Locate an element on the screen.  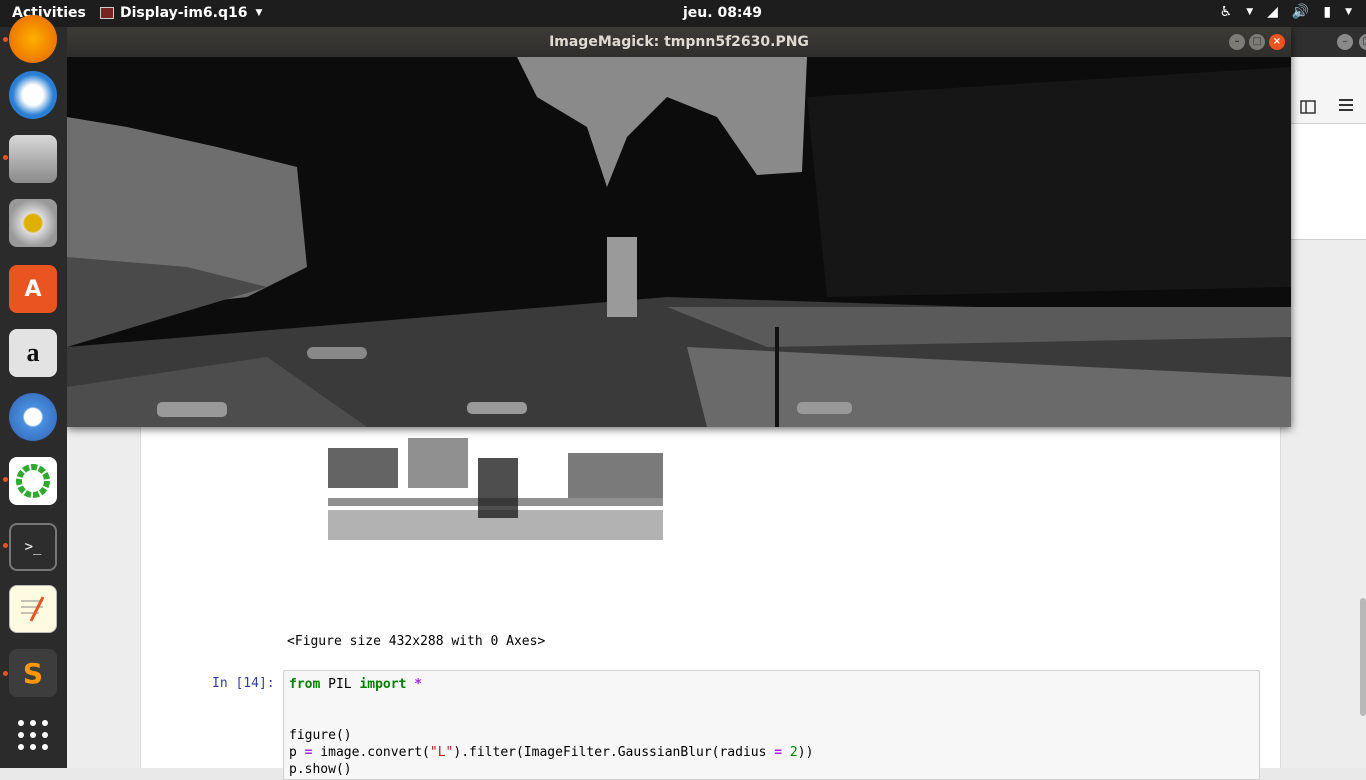
app-menu: Display-im6.q16 ▼ is located at coordinates (181, 13).